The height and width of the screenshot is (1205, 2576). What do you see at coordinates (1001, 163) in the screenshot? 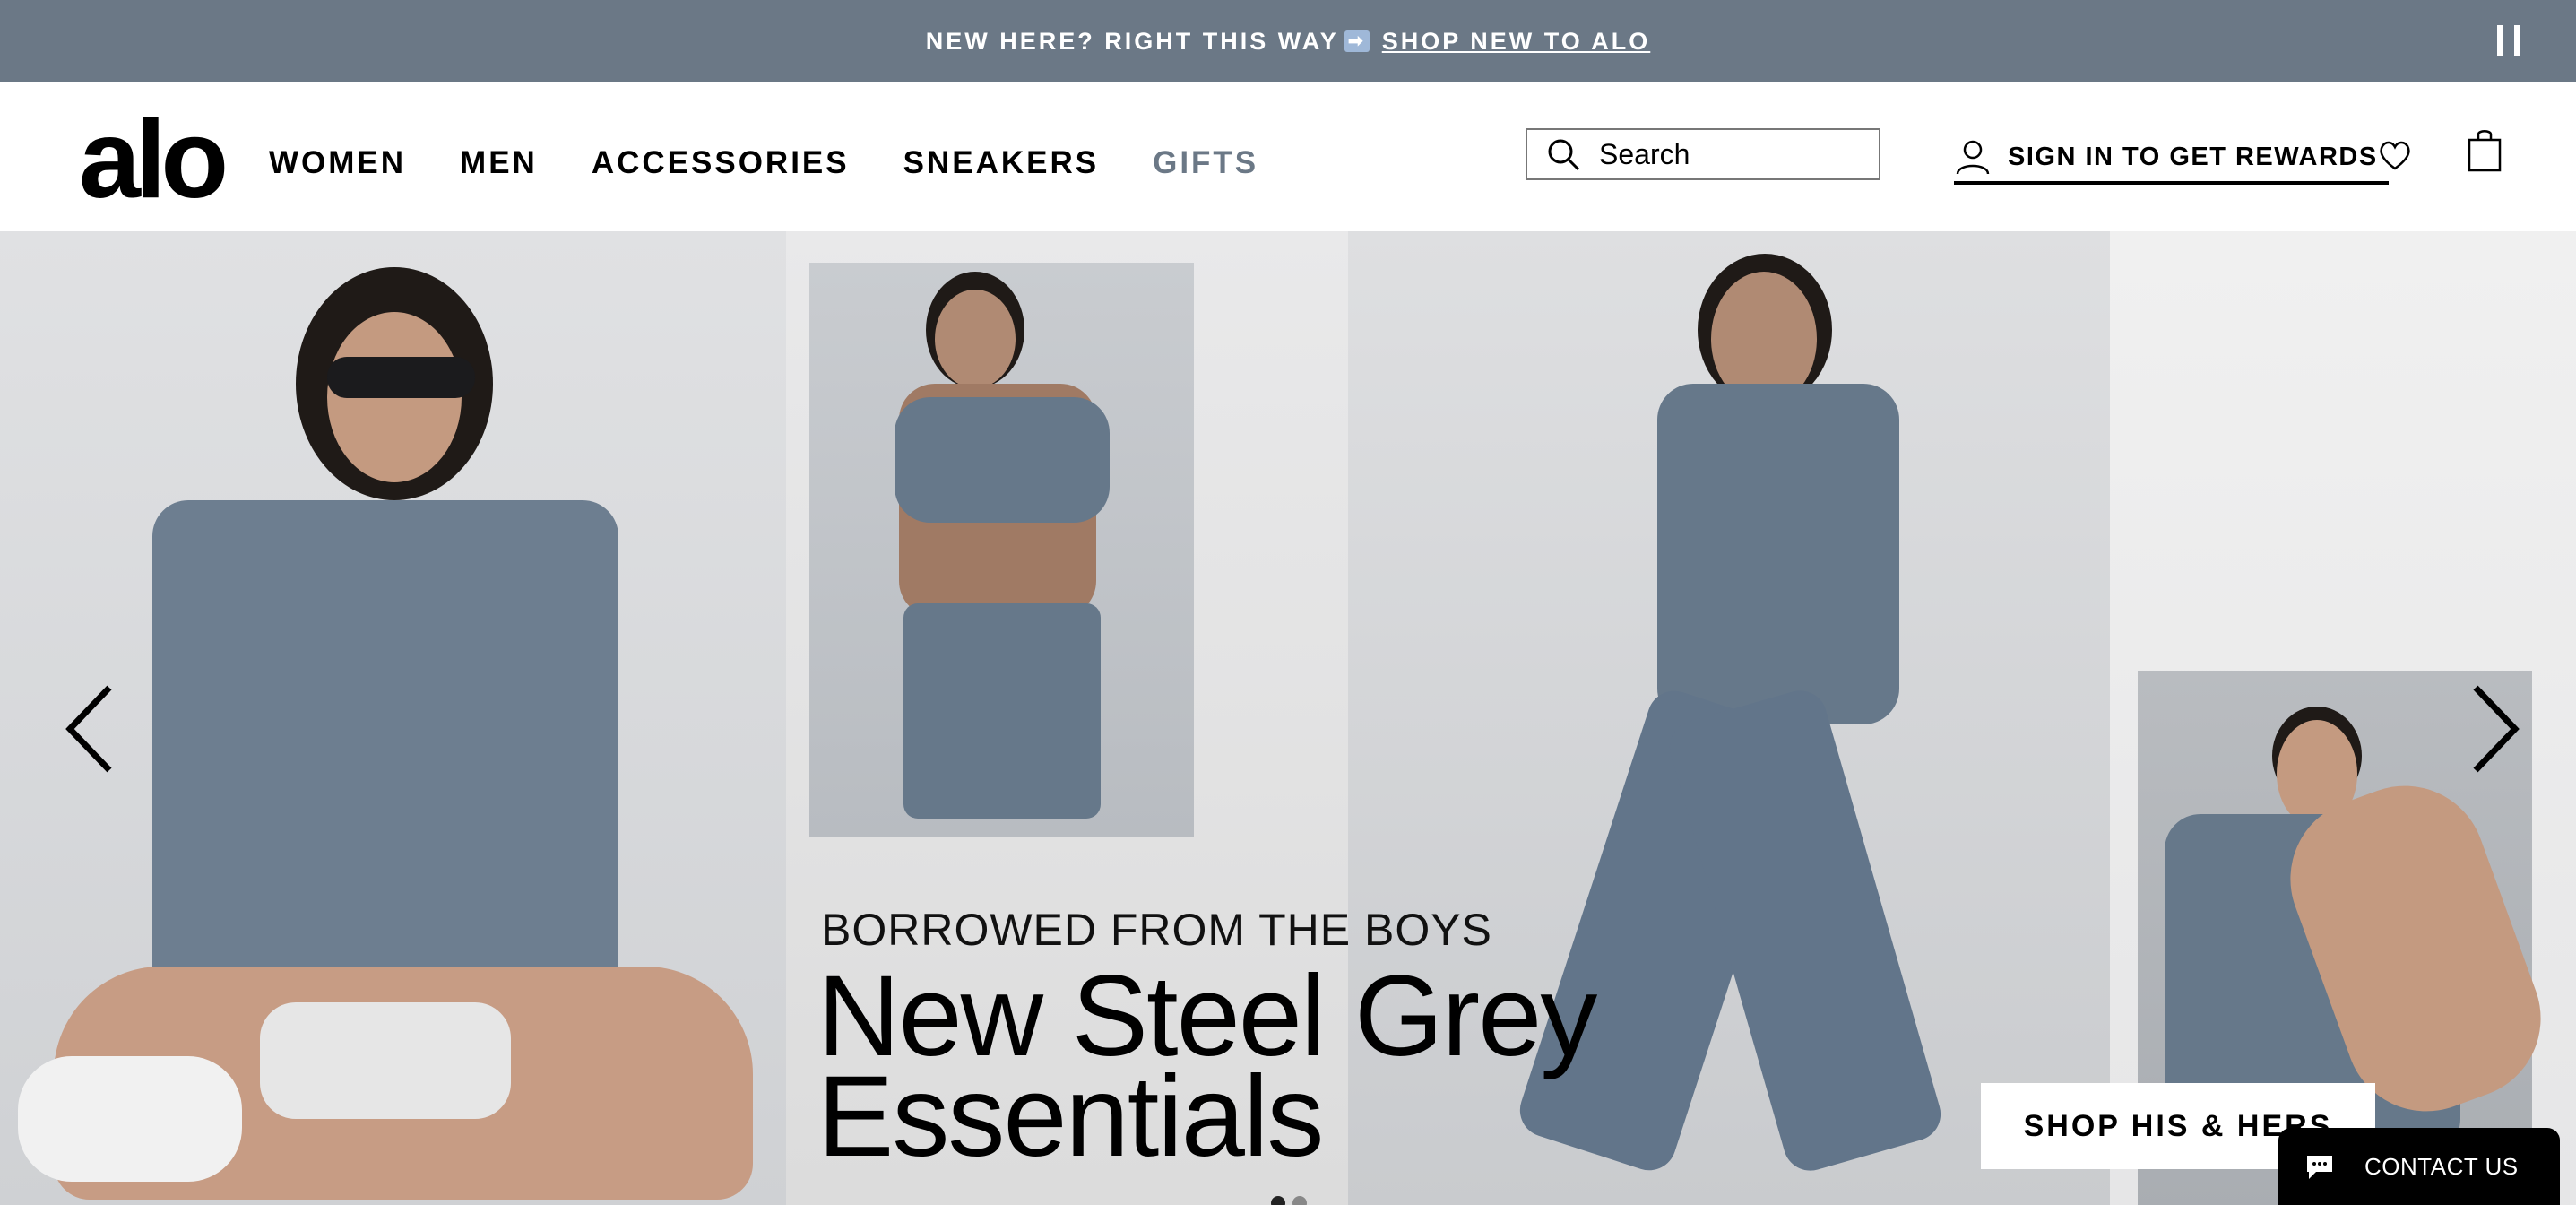
I see `nav-sneakers: SNEAKERS` at bounding box center [1001, 163].